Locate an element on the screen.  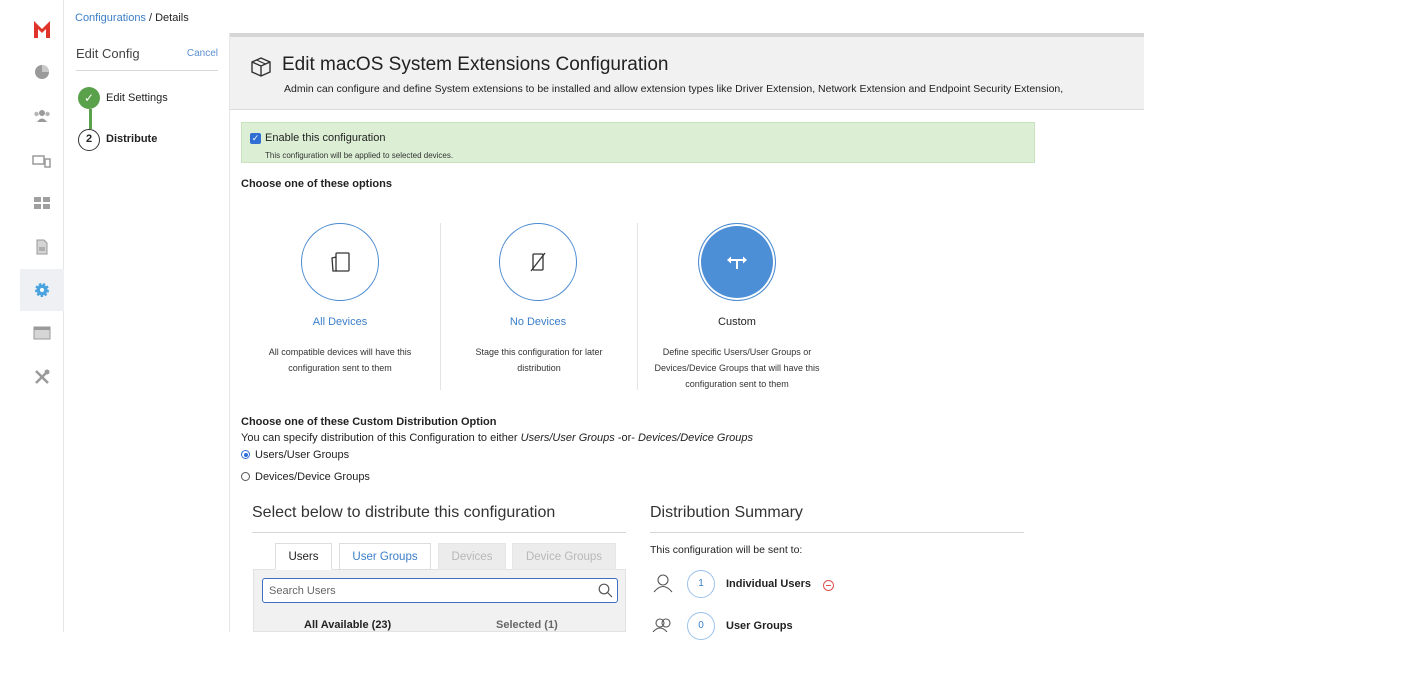
cancel-link: Cancel is located at coordinates (202, 53).